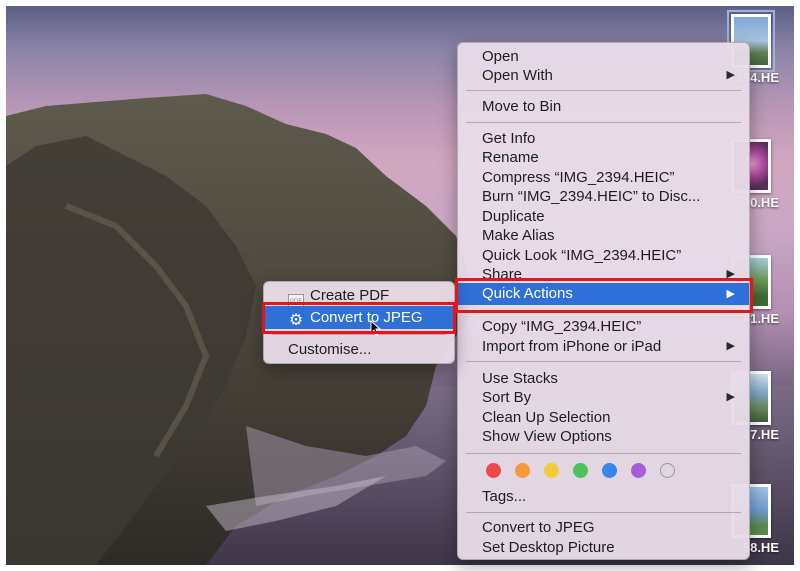 The height and width of the screenshot is (571, 800). What do you see at coordinates (572, 346) in the screenshot?
I see `menu-item-label: Import from iPhone or iPad` at bounding box center [572, 346].